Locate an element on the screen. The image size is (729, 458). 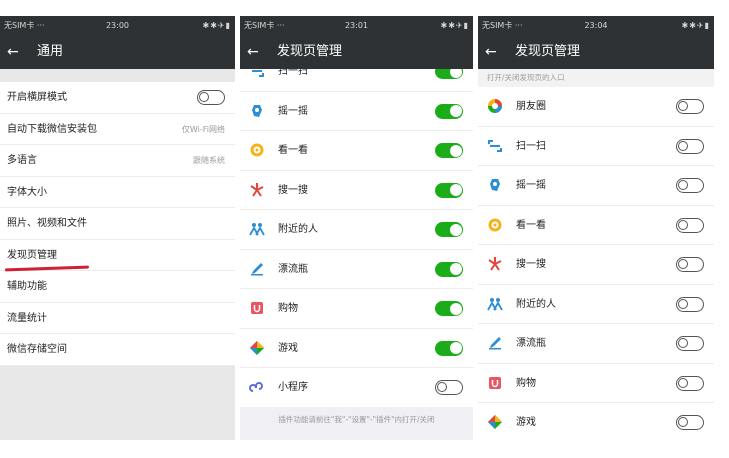
list-item: 朋友圈 is located at coordinates (596, 107).